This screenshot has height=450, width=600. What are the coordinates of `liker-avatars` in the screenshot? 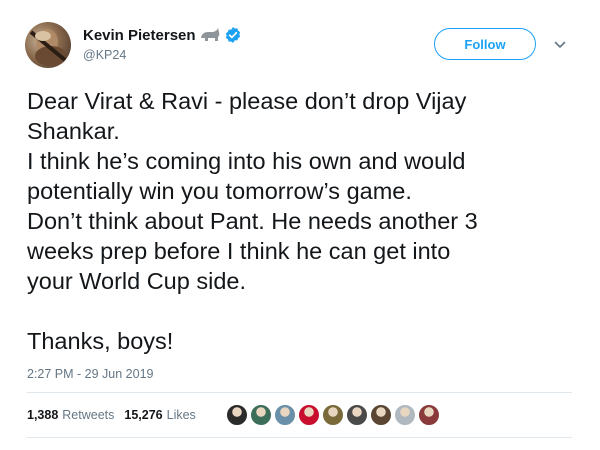 It's located at (334, 415).